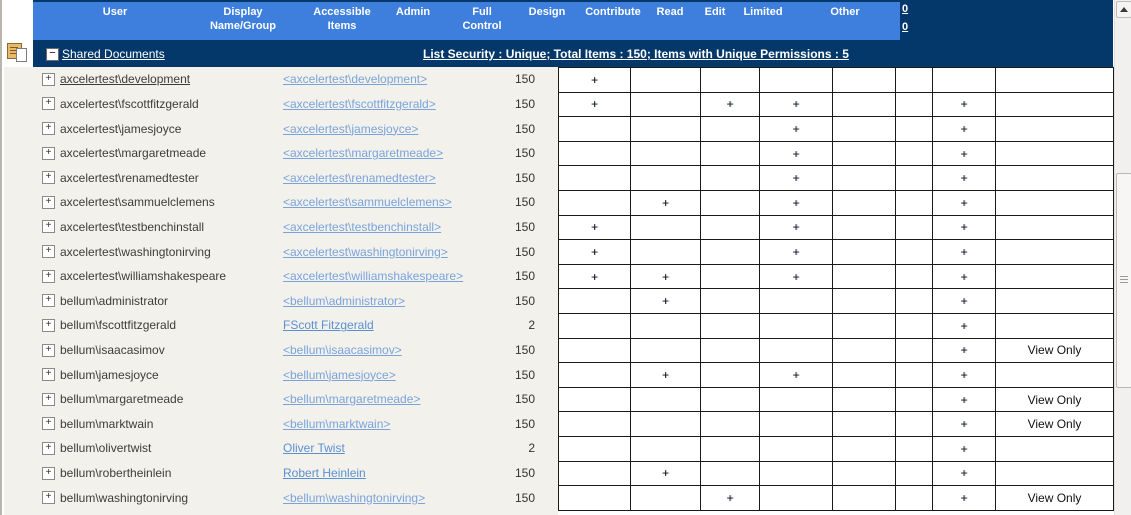 The width and height of the screenshot is (1131, 515). I want to click on frame-count-link-bottom: 0, so click(905, 27).